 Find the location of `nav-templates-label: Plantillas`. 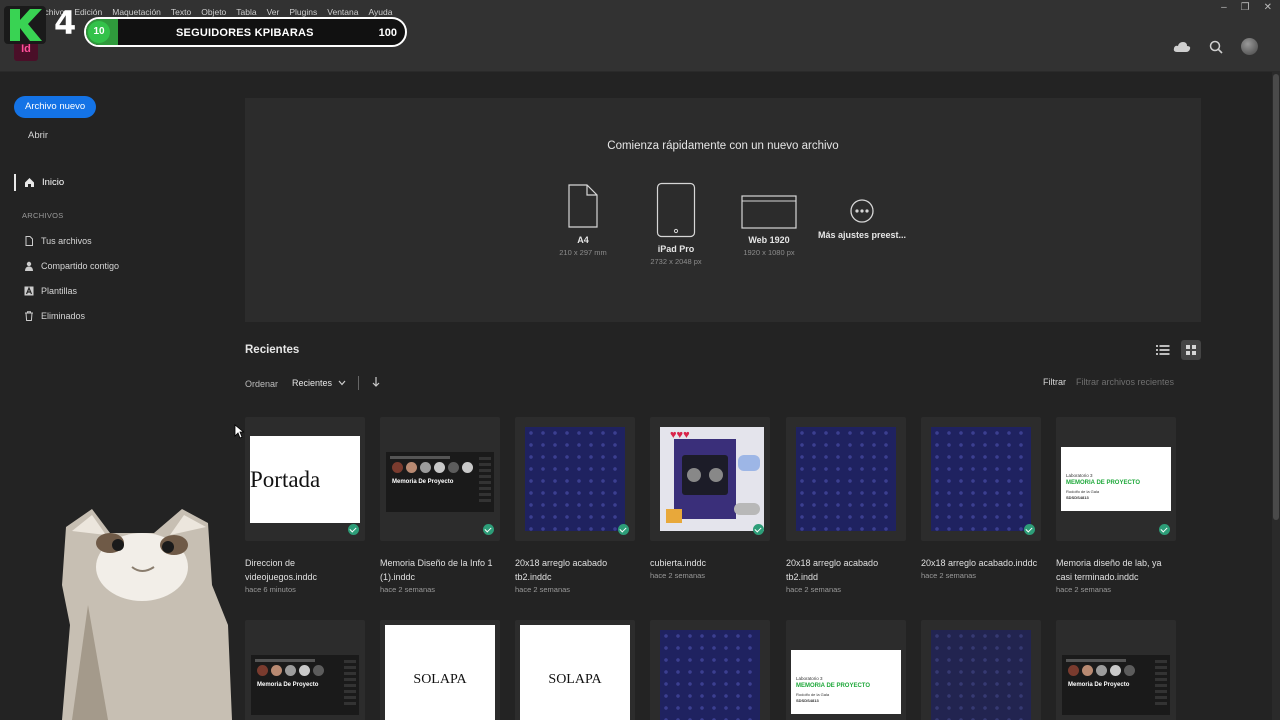

nav-templates-label: Plantillas is located at coordinates (59, 291).